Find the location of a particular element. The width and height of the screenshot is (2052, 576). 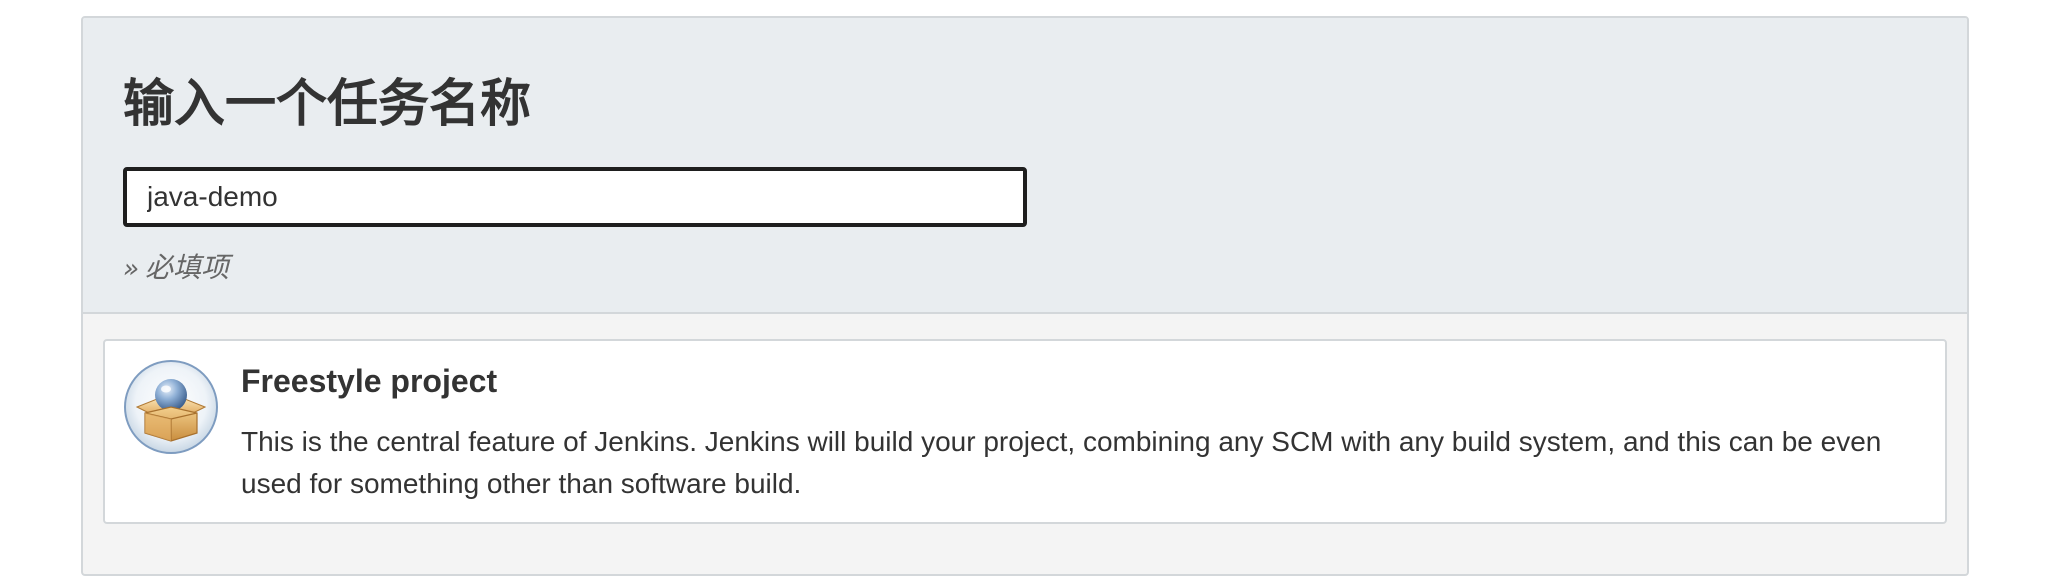

required-arrows: » is located at coordinates (131, 269).